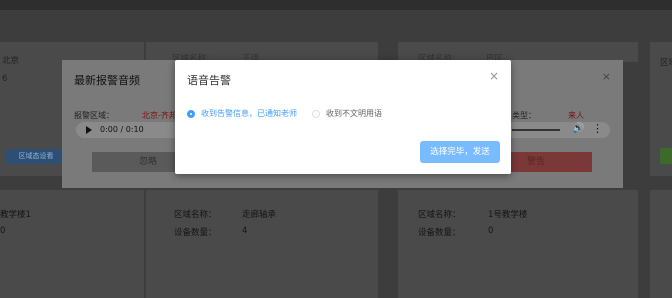 The height and width of the screenshot is (298, 672). I want to click on radio-option-uncivil-language: 收到不文明用语, so click(347, 113).